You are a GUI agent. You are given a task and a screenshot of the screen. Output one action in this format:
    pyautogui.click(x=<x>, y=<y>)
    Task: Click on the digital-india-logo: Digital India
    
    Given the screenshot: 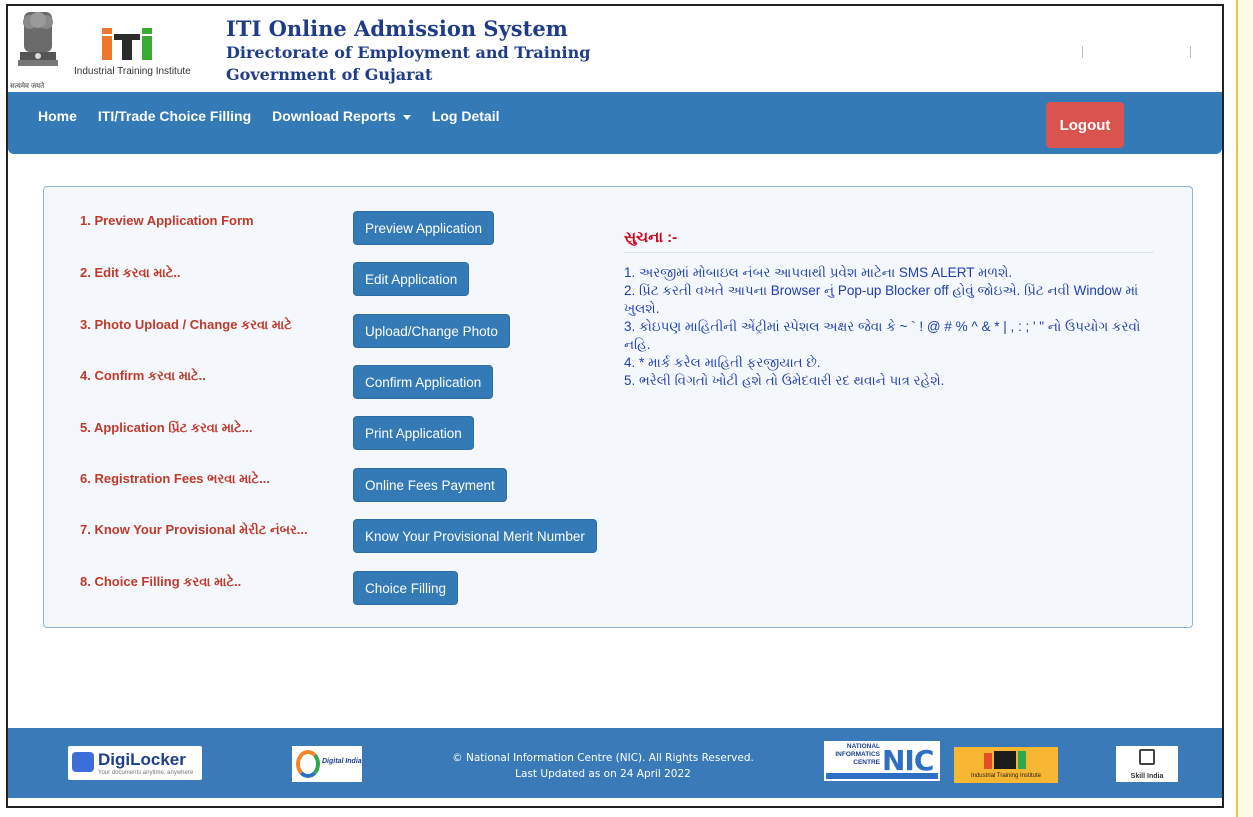 What is the action you would take?
    pyautogui.click(x=327, y=764)
    